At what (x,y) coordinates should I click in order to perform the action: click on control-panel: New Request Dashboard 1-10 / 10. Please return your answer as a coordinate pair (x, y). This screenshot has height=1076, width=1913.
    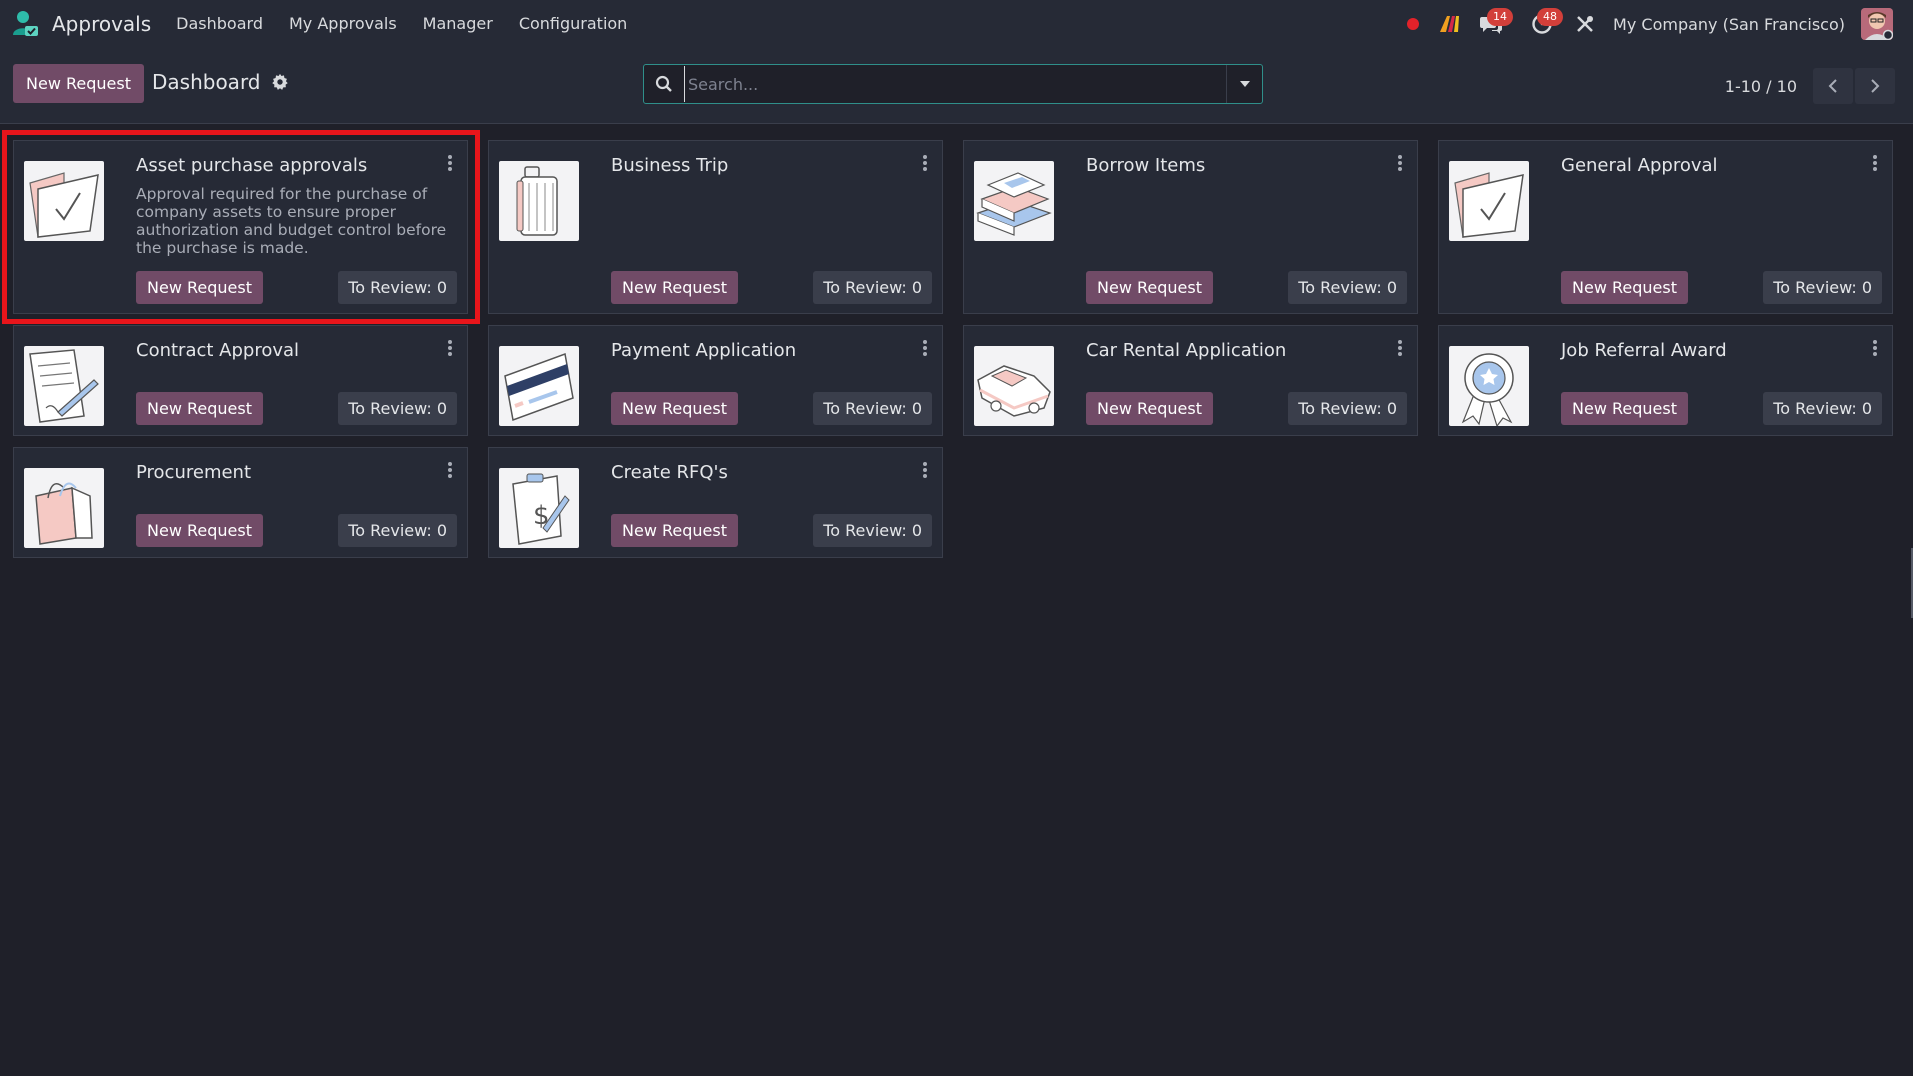
    Looking at the image, I should click on (956, 86).